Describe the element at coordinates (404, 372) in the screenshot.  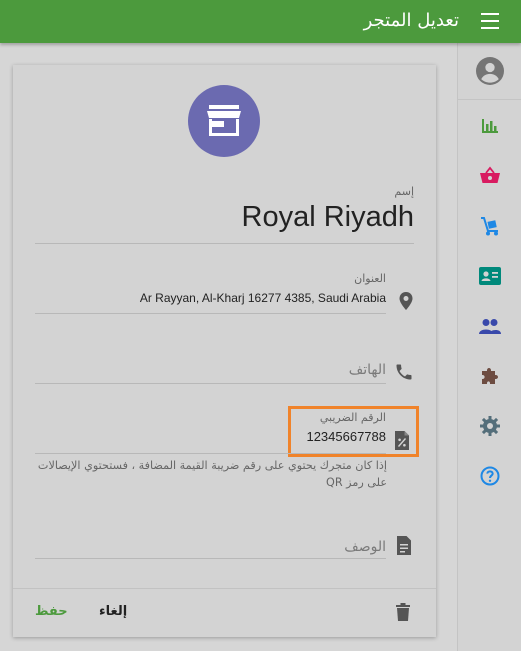
I see `phone-icon` at that location.